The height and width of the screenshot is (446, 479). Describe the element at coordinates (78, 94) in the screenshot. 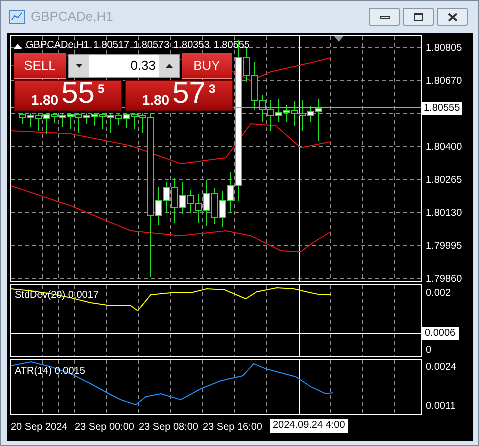

I see `price-pips: 55` at that location.